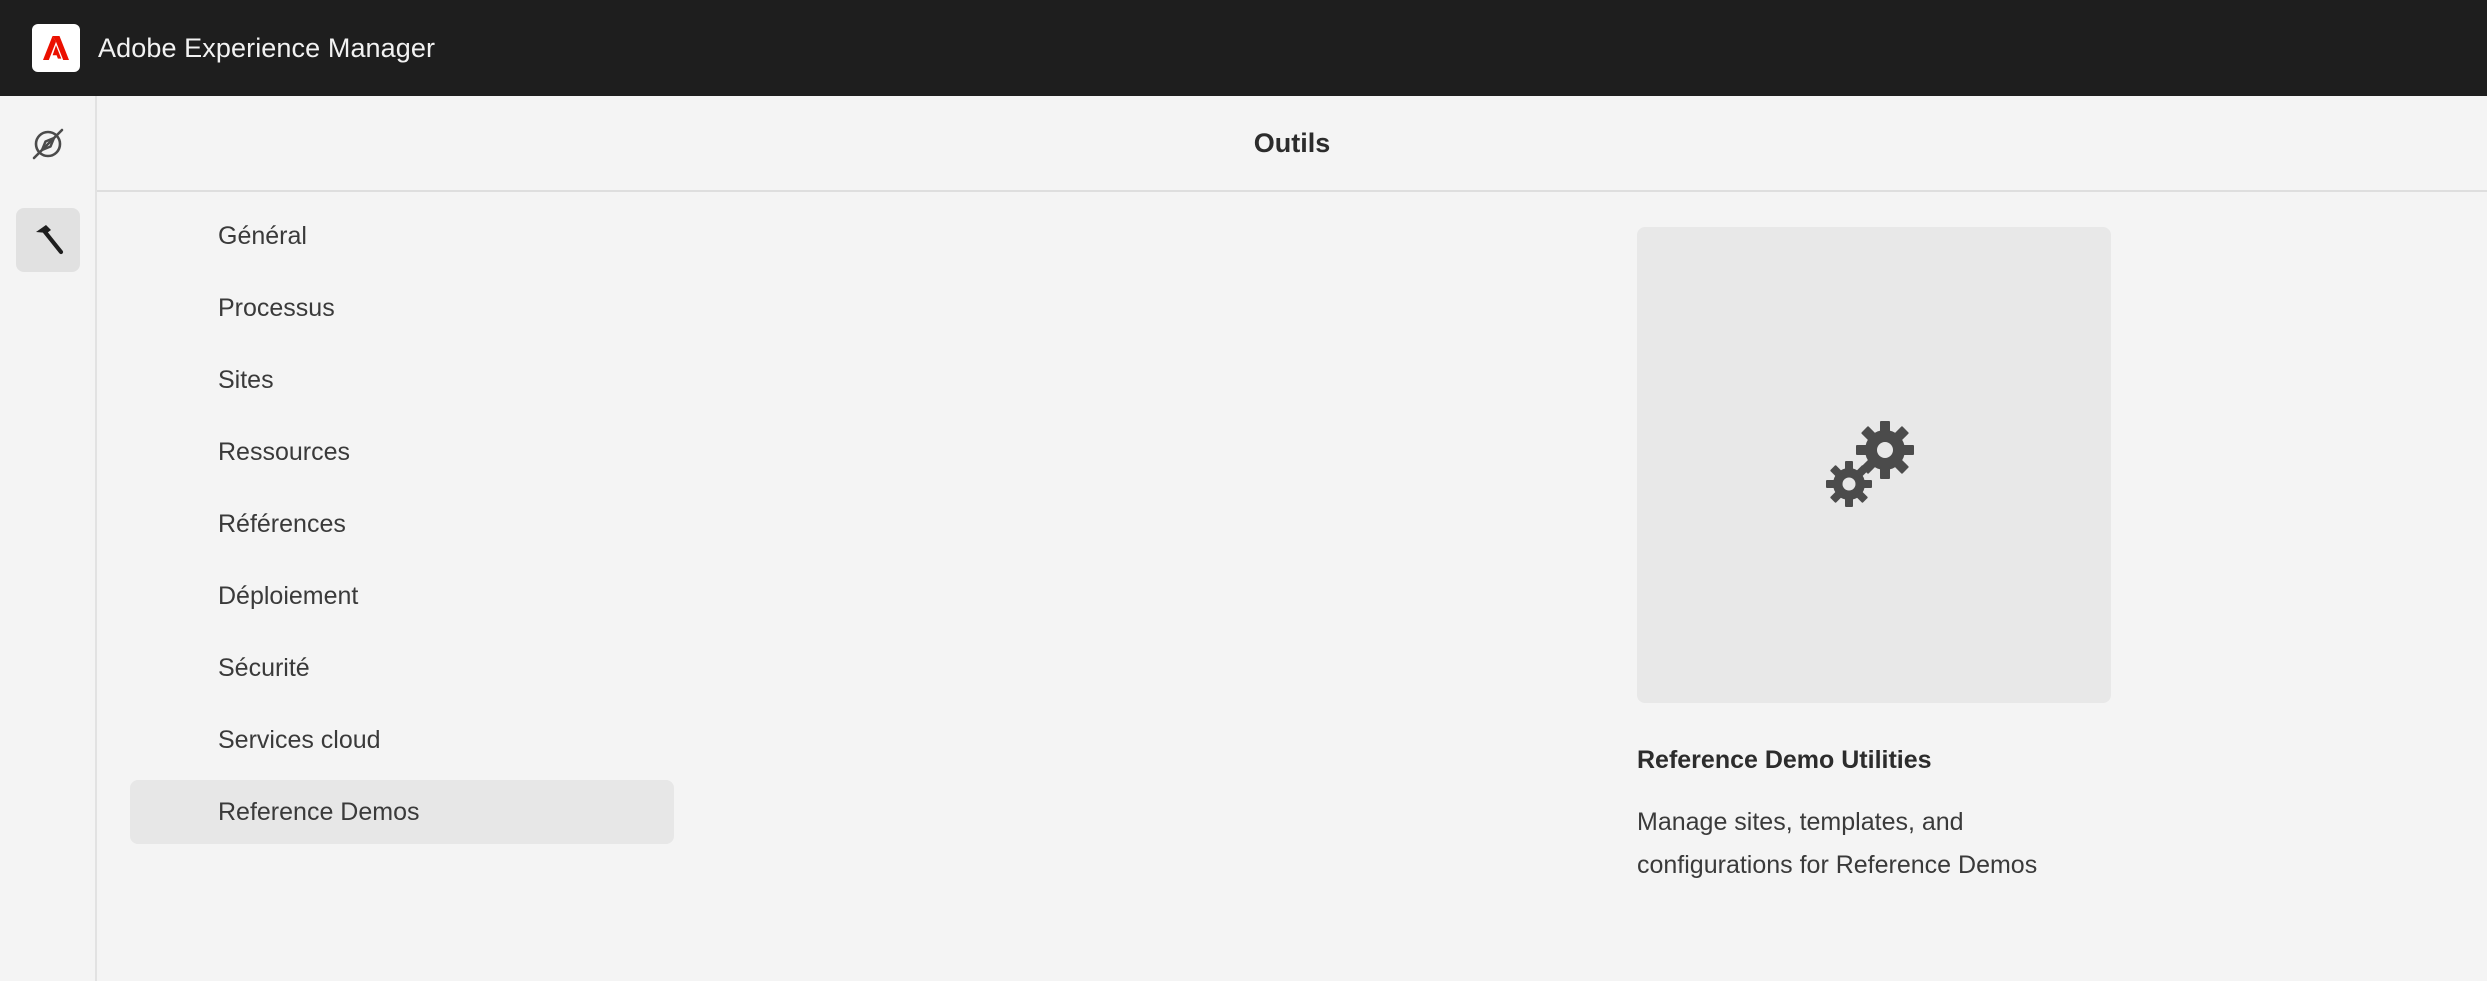 The image size is (2487, 981). I want to click on hammer-tools-icon, so click(50, 240).